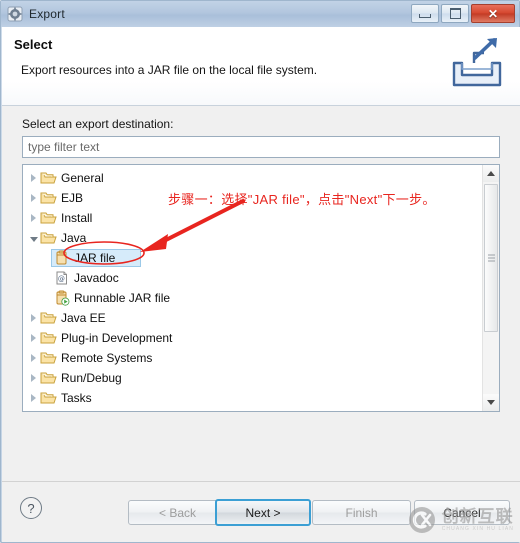 The width and height of the screenshot is (520, 543). What do you see at coordinates (422, 520) in the screenshot?
I see `watermark-logo-icon` at bounding box center [422, 520].